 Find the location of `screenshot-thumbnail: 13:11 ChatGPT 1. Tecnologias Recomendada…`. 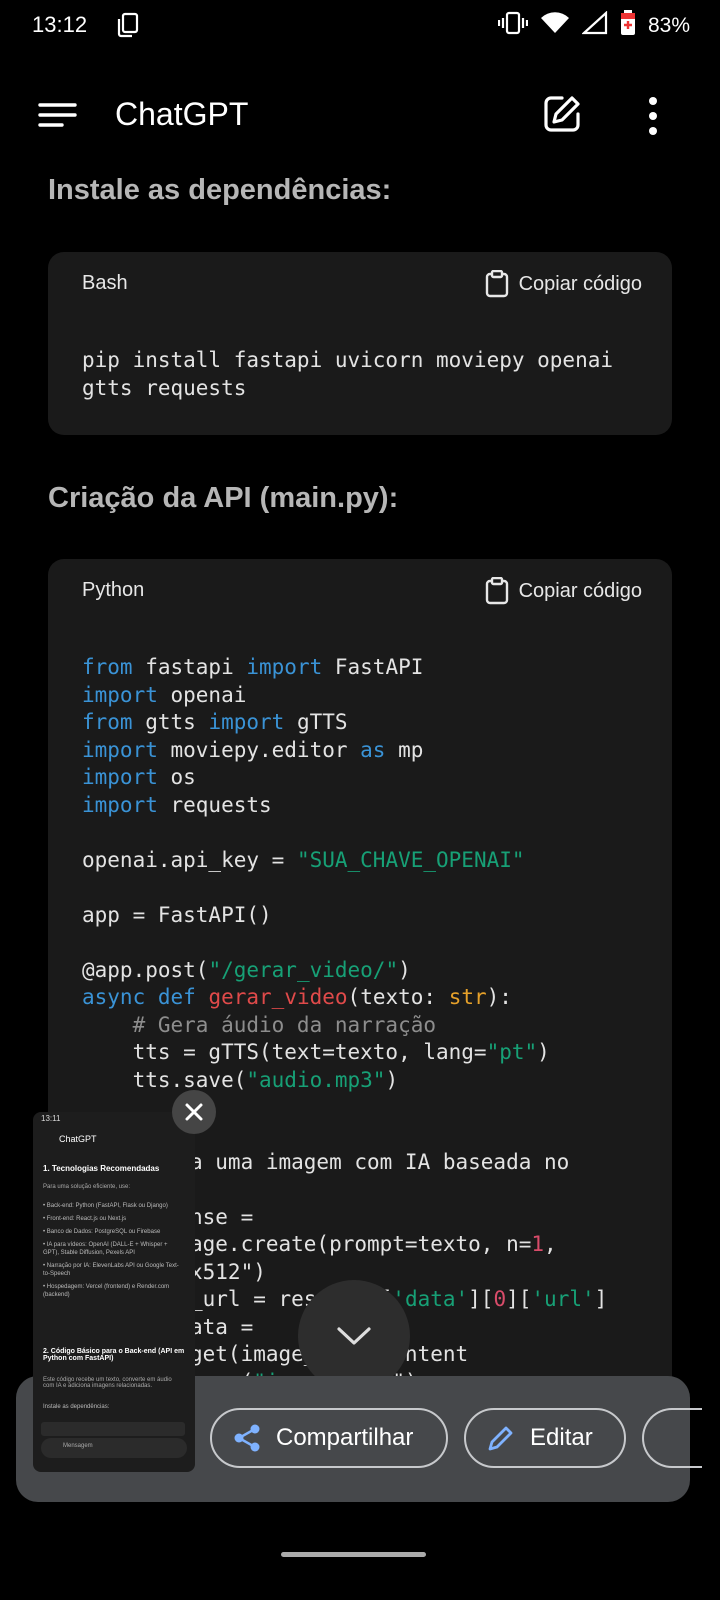

screenshot-thumbnail: 13:11 ChatGPT 1. Tecnologias Recomendada… is located at coordinates (114, 1292).